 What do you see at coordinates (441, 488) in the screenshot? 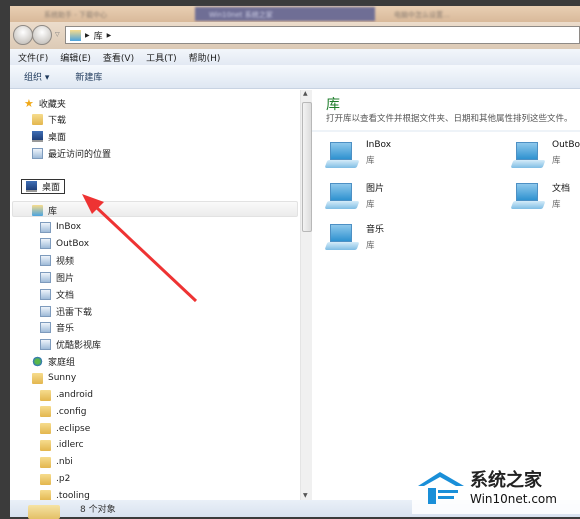
I see `house-logo-icon` at bounding box center [441, 488].